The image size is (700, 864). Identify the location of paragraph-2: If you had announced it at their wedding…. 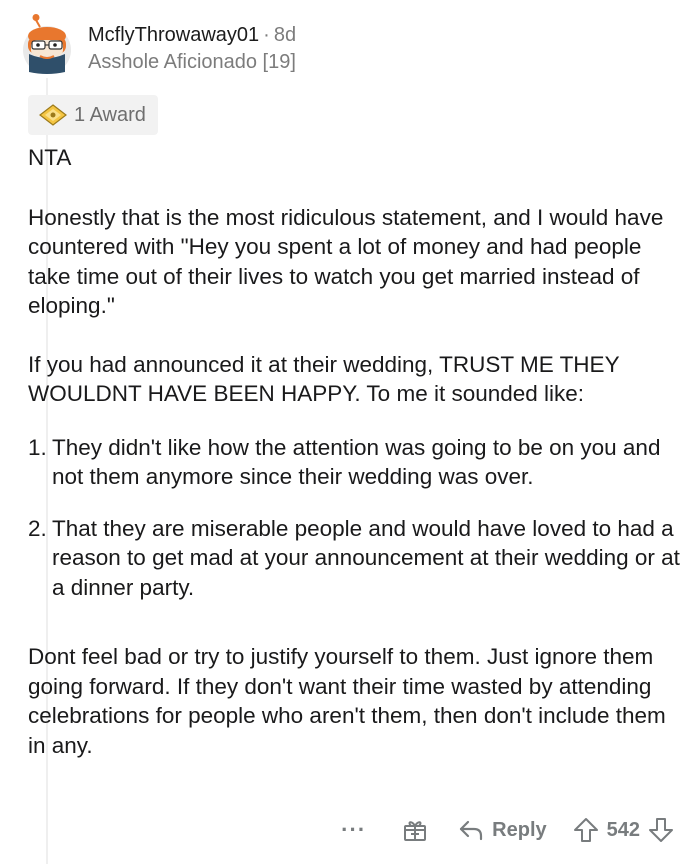
(324, 379).